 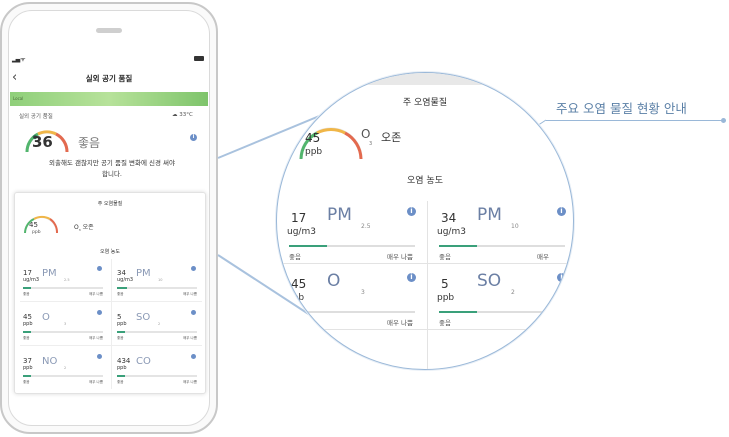 I want to click on zoom-pollutant-cell: 5 ppb SO 2 i 좋음, so click(x=500, y=298).